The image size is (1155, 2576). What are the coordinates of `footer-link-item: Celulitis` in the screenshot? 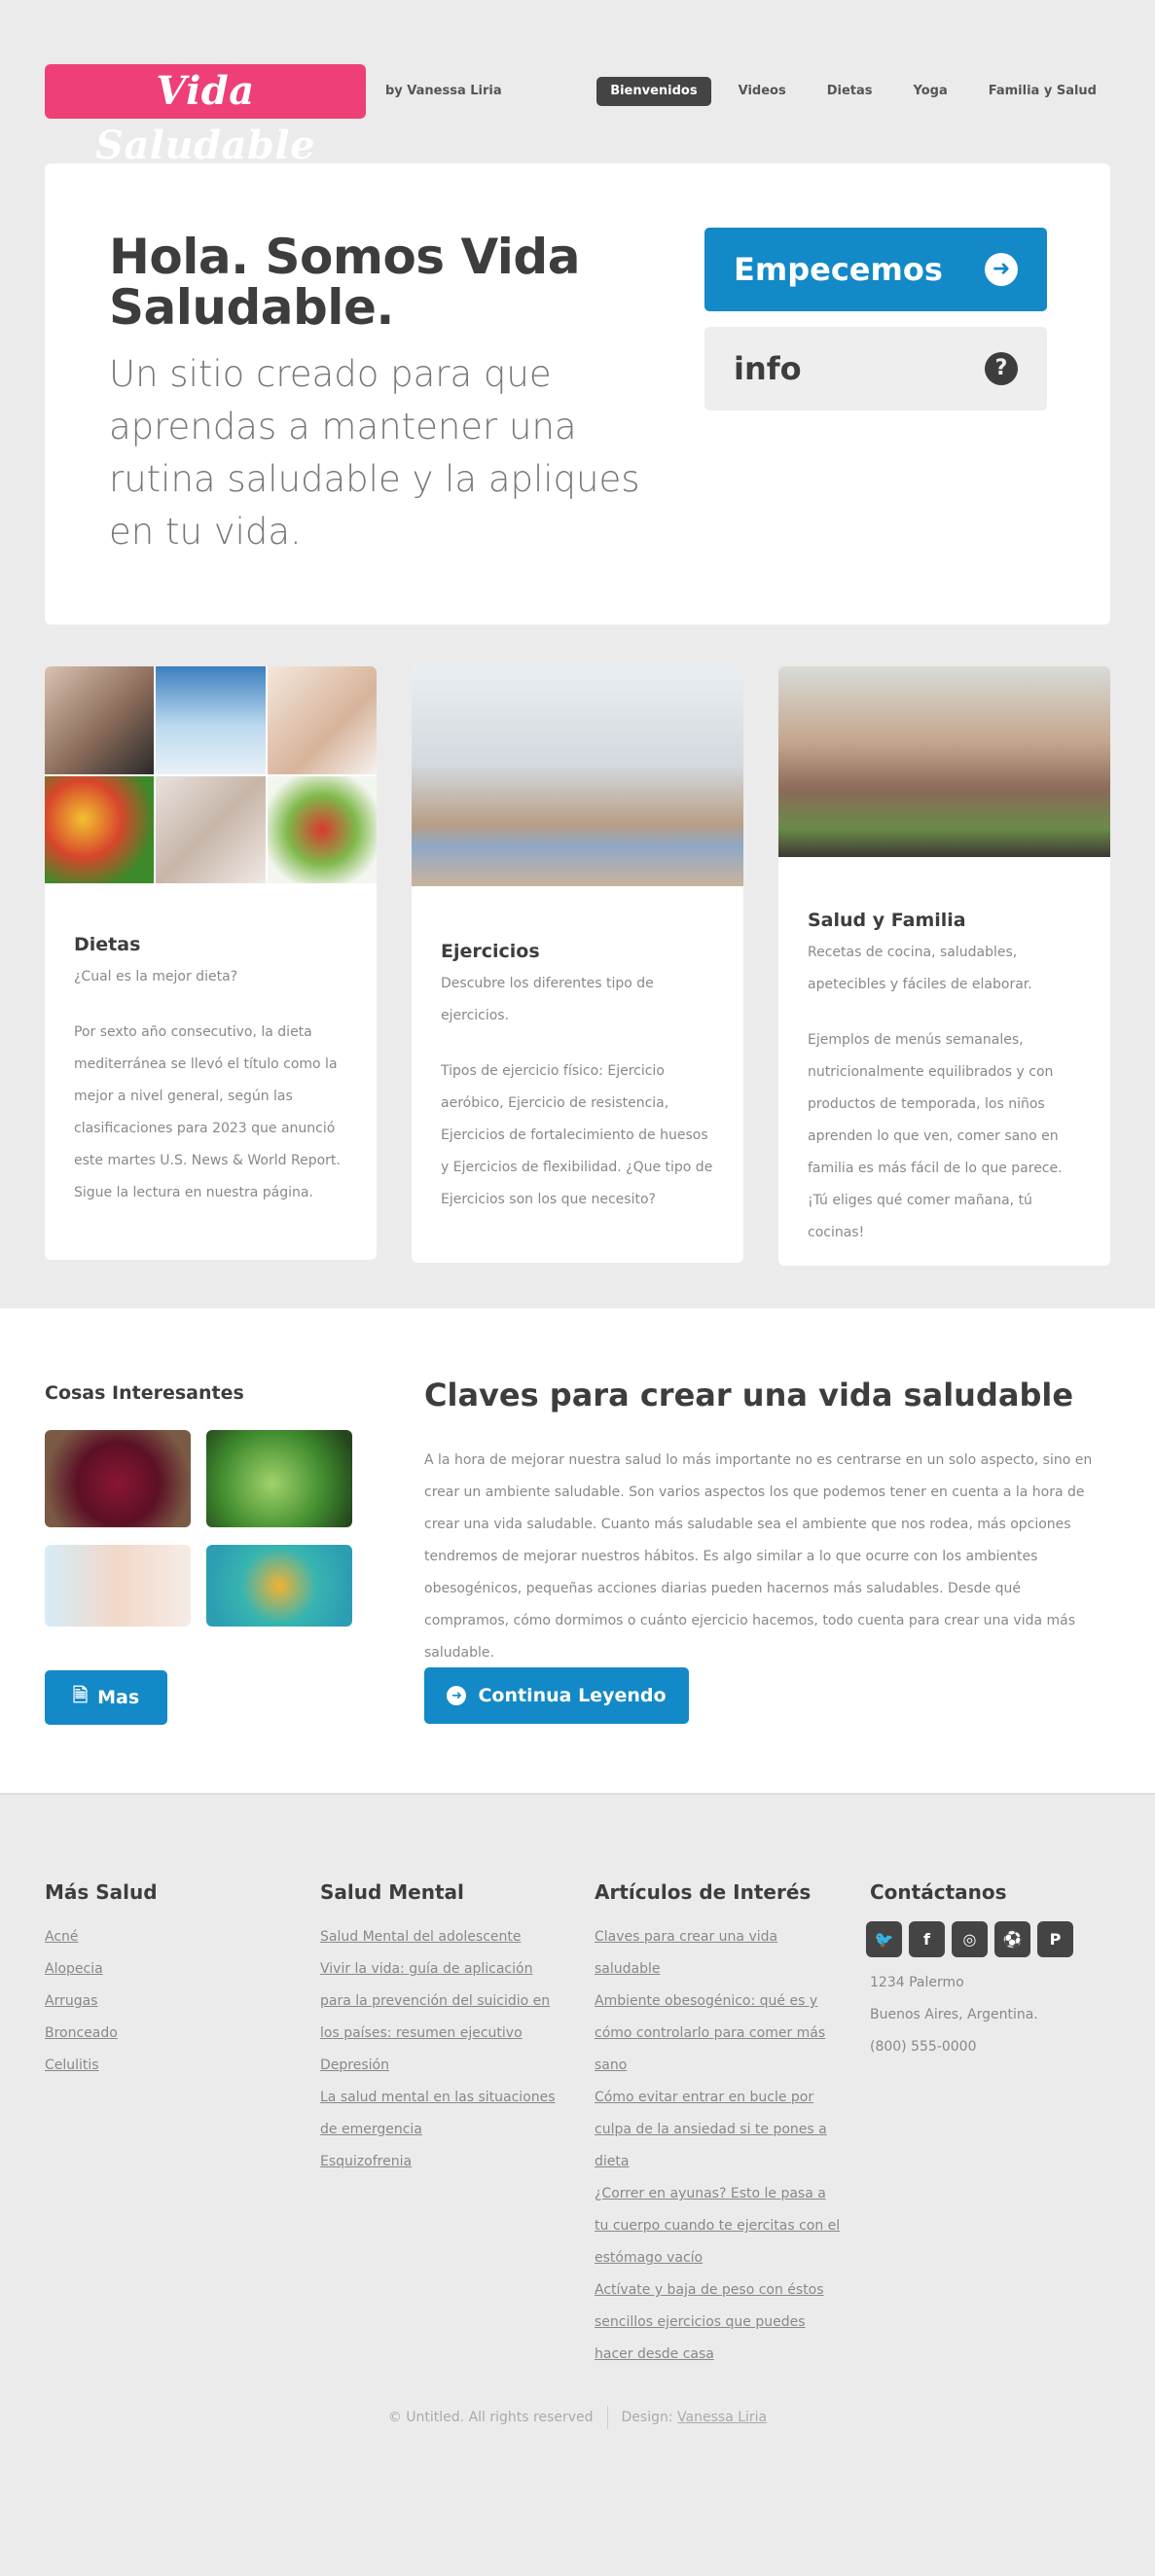 It's located at (166, 2066).